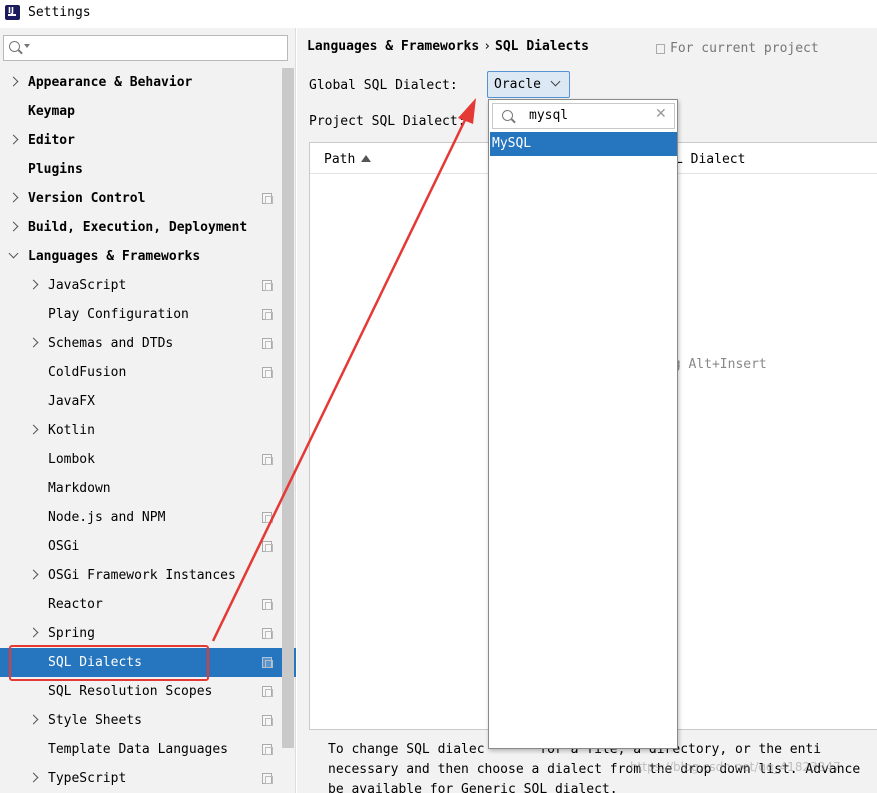 This screenshot has width=877, height=793. What do you see at coordinates (141, 488) in the screenshot?
I see `sidebar-item: Markdown` at bounding box center [141, 488].